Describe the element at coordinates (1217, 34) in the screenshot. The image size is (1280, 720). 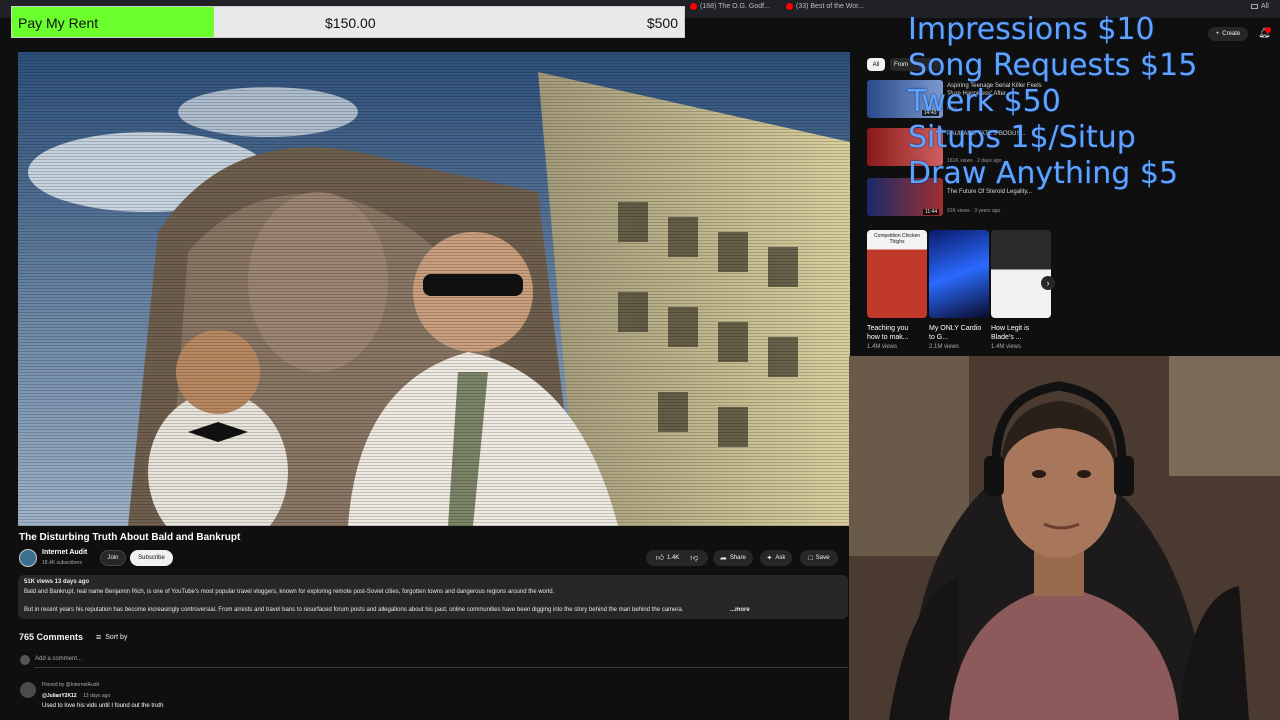
I see `plus-icon: +` at that location.